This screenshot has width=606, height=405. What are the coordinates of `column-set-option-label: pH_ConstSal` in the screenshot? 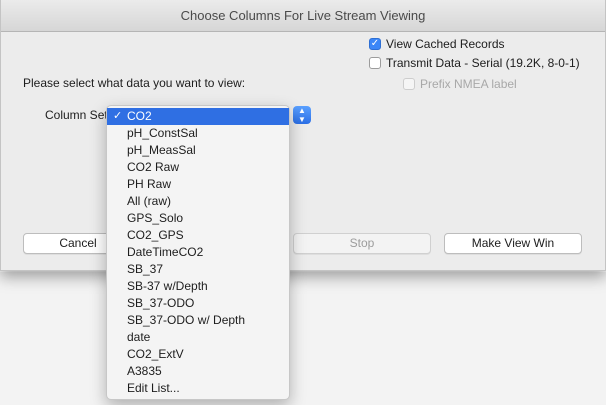 It's located at (162, 133).